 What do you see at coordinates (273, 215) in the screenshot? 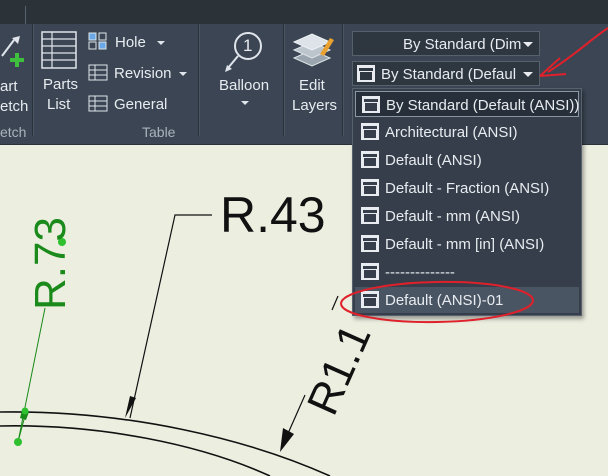
I see `dimension-r43: R.43` at bounding box center [273, 215].